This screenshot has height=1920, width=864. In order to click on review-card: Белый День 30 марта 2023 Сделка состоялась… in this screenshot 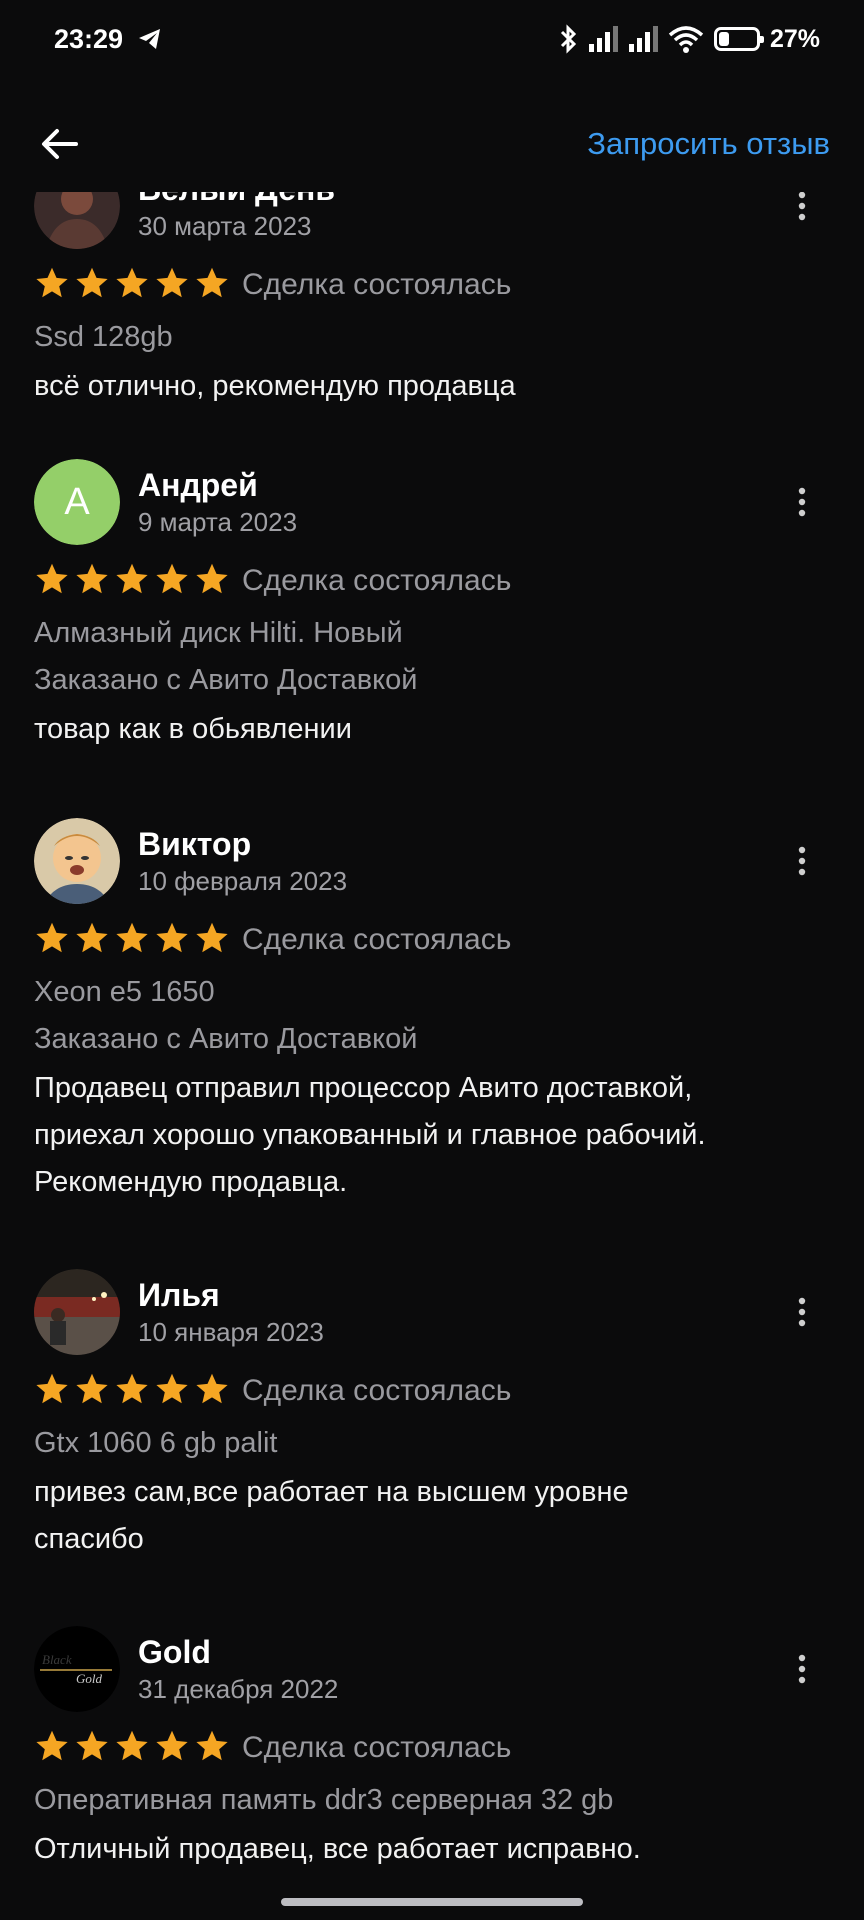, I will do `click(432, 301)`.